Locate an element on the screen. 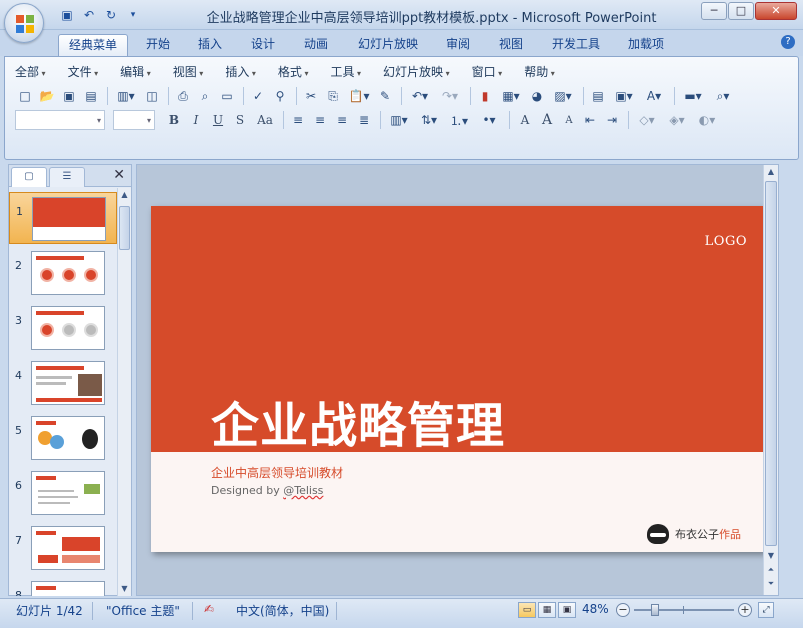  minimize-button: ─ is located at coordinates (714, 11).